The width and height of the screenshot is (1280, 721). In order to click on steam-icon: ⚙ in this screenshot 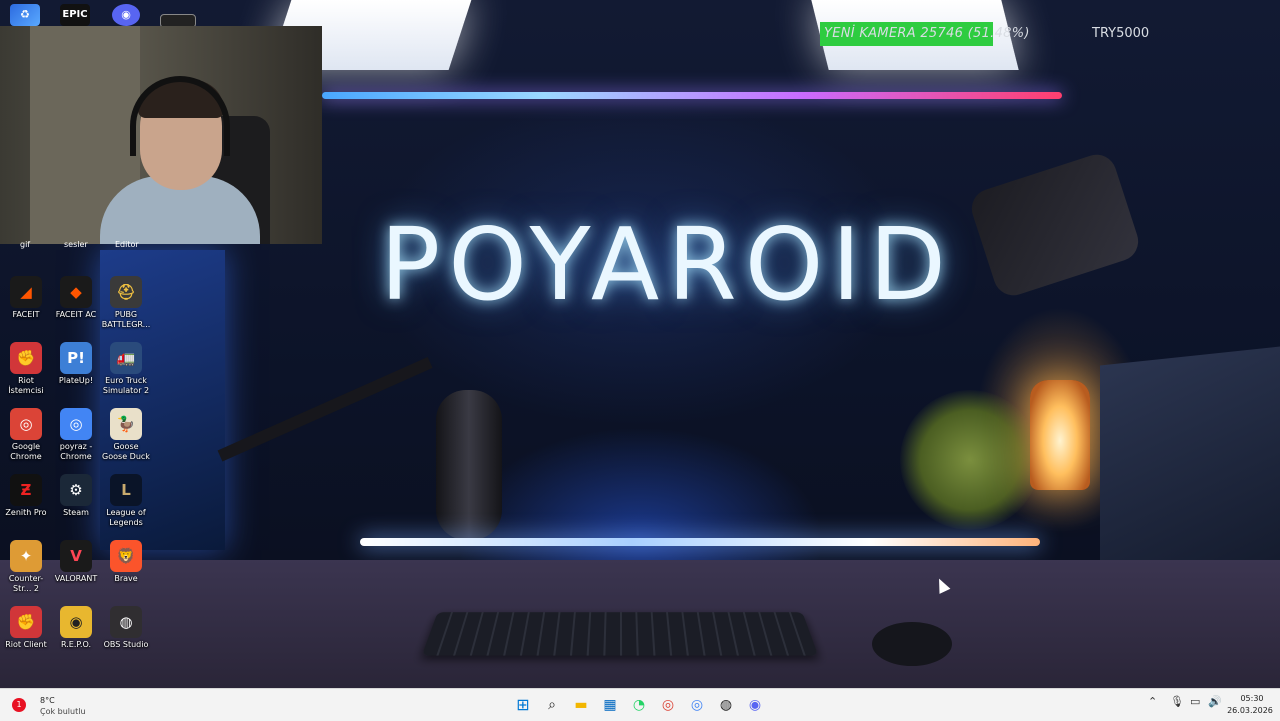, I will do `click(76, 490)`.